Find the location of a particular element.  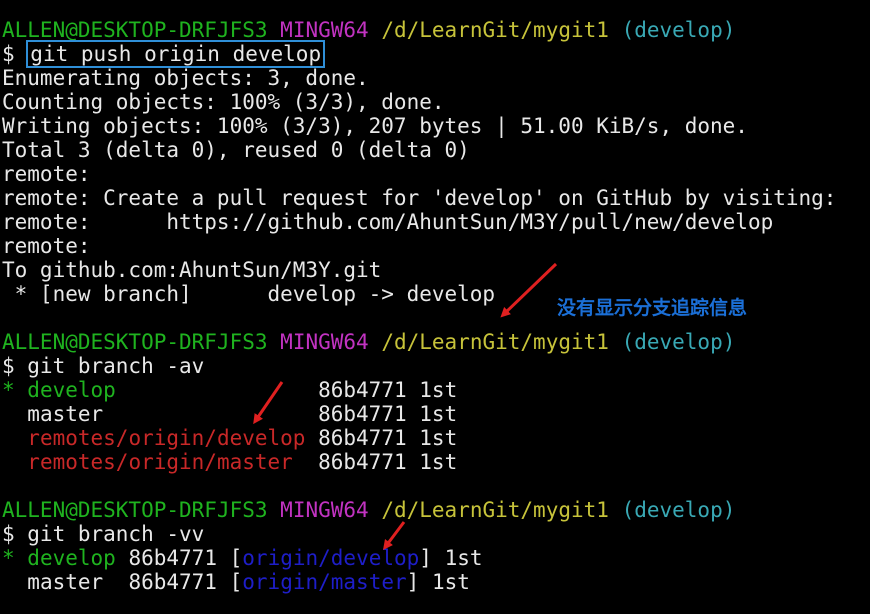

output-line-new-branch: * [new branch] develop -> develop is located at coordinates (249, 294).